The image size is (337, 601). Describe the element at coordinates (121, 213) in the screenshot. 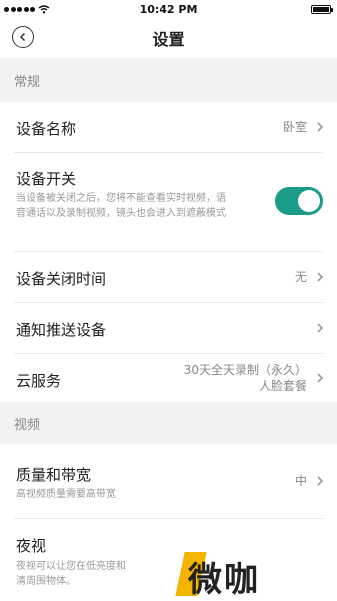

I see `device-switch-description-line2: 音通话以及录制视频，镜头也会进入到遮蔽模式` at that location.